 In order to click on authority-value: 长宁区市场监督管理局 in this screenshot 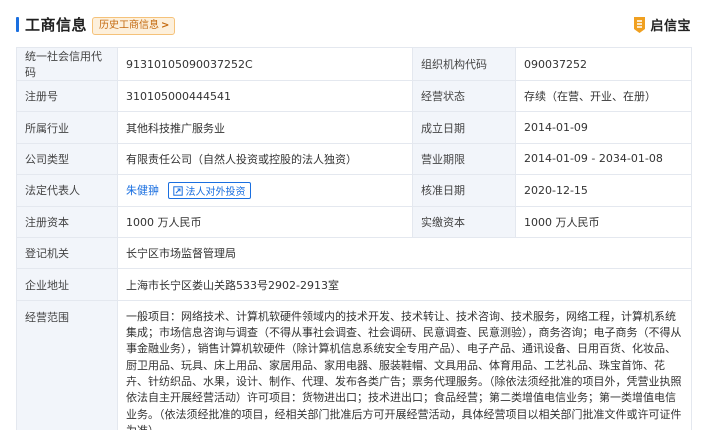, I will do `click(404, 253)`.